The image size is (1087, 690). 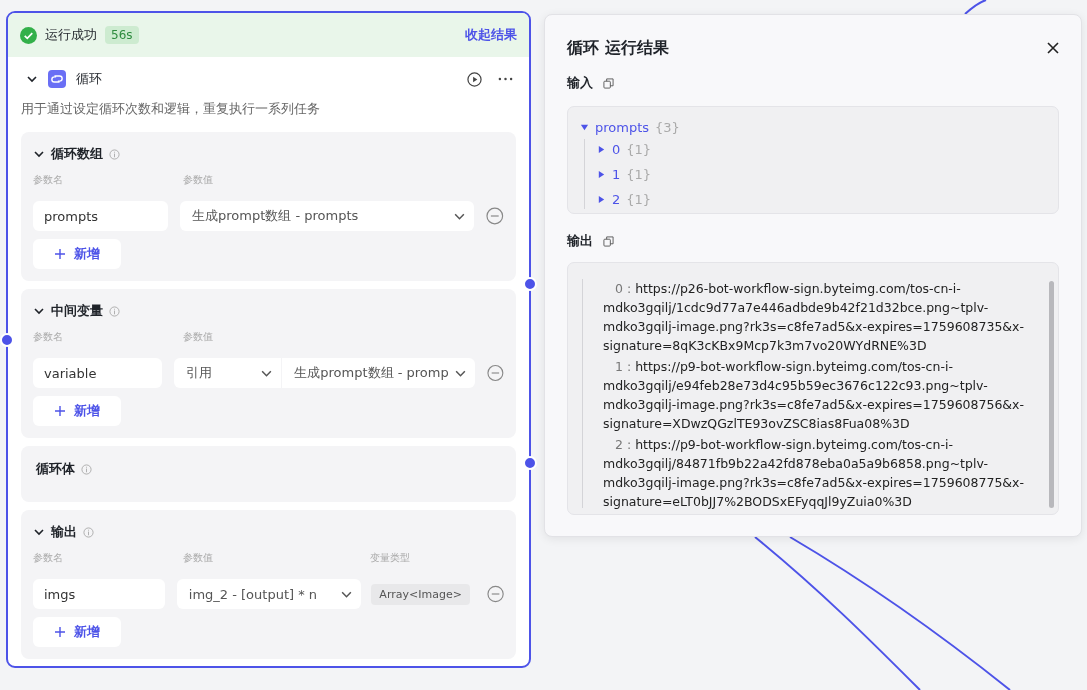 I want to click on status-label: 运行成功, so click(x=71, y=35).